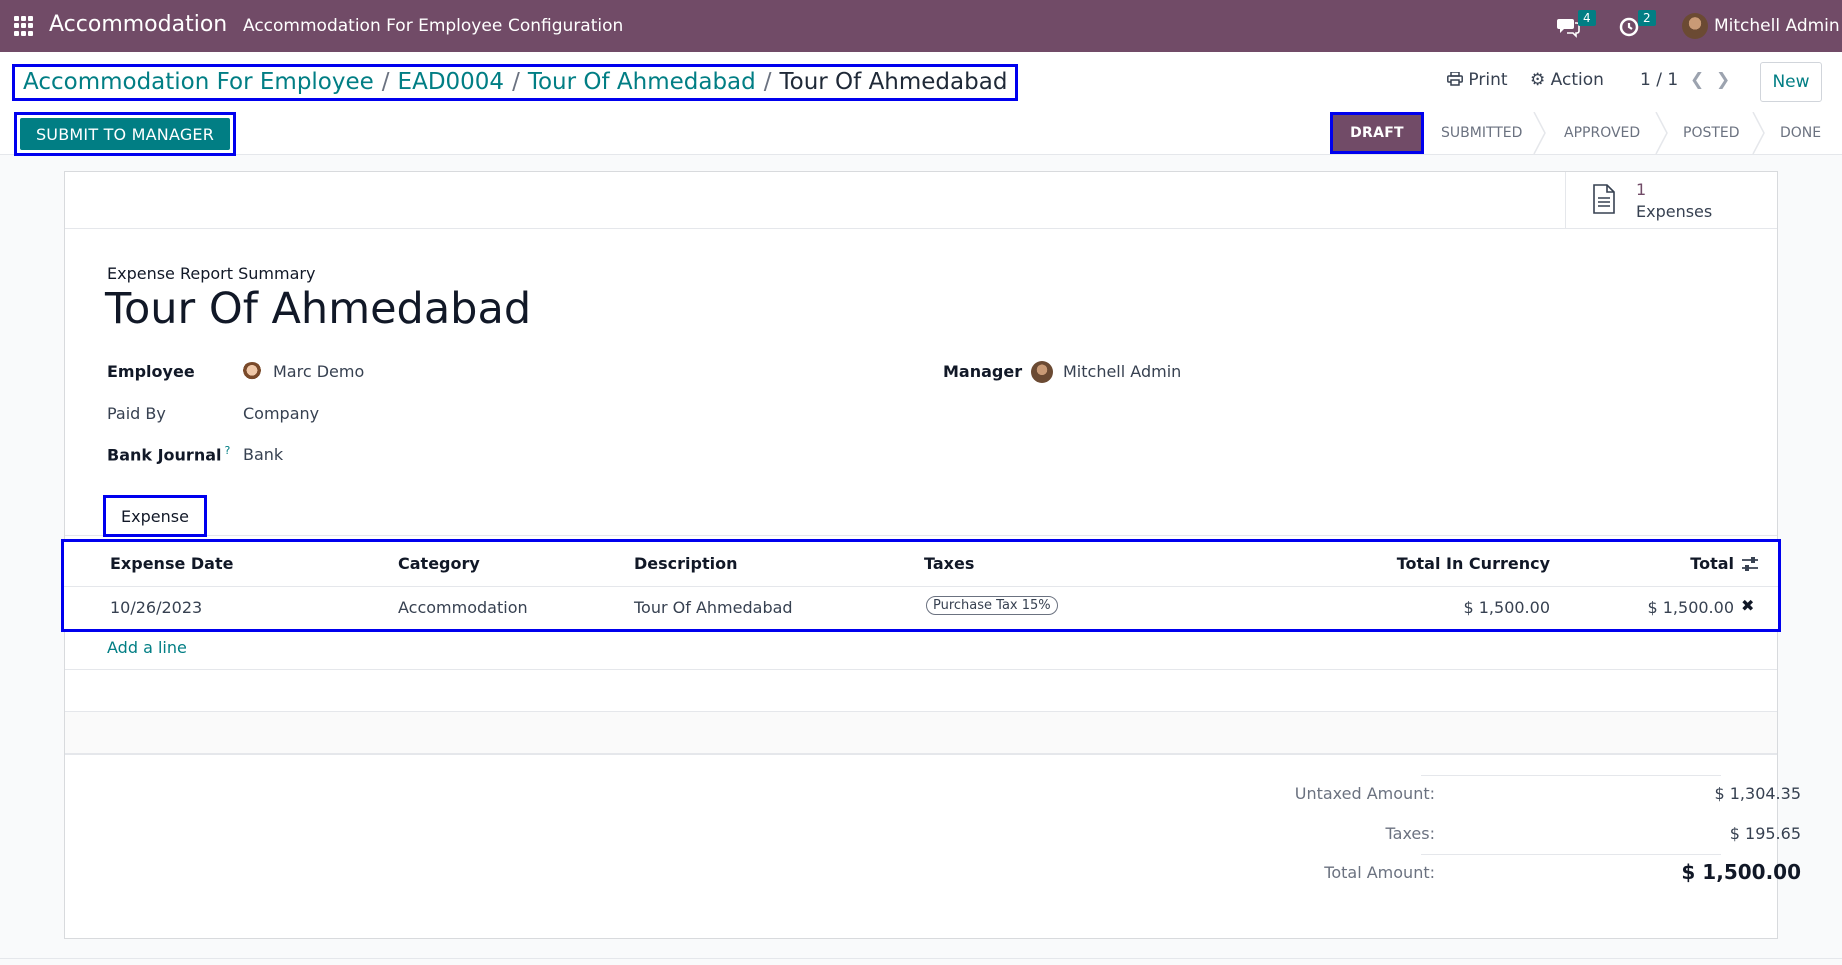 This screenshot has height=965, width=1842. I want to click on status-submitted: SUBMITTED, so click(1481, 133).